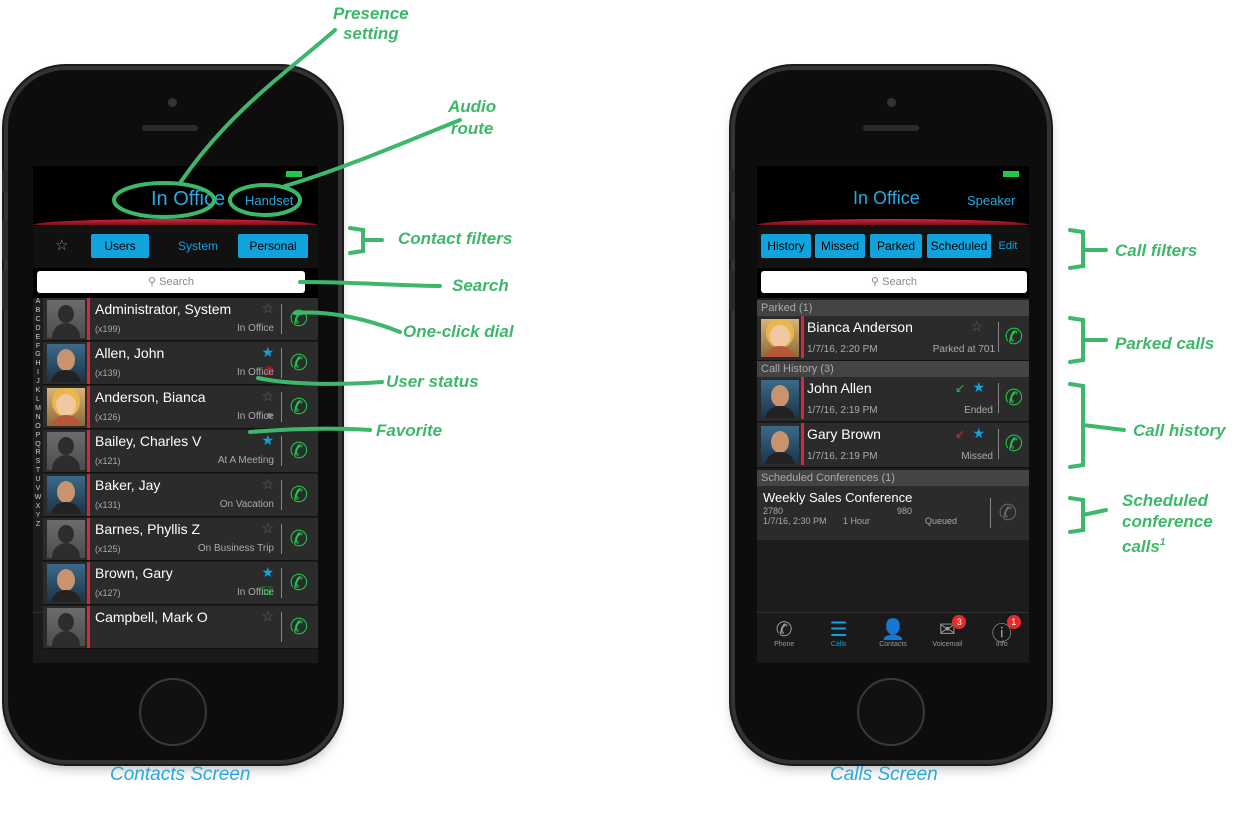  I want to click on annotation-audio-line-1: Audio, so click(472, 106).